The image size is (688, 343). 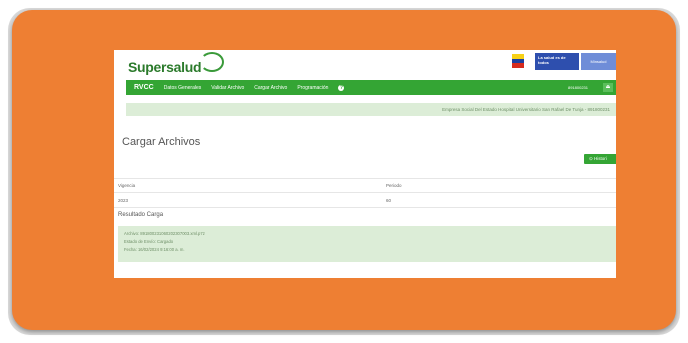 What do you see at coordinates (577, 87) in the screenshot?
I see `nav-user-id: 891800231` at bounding box center [577, 87].